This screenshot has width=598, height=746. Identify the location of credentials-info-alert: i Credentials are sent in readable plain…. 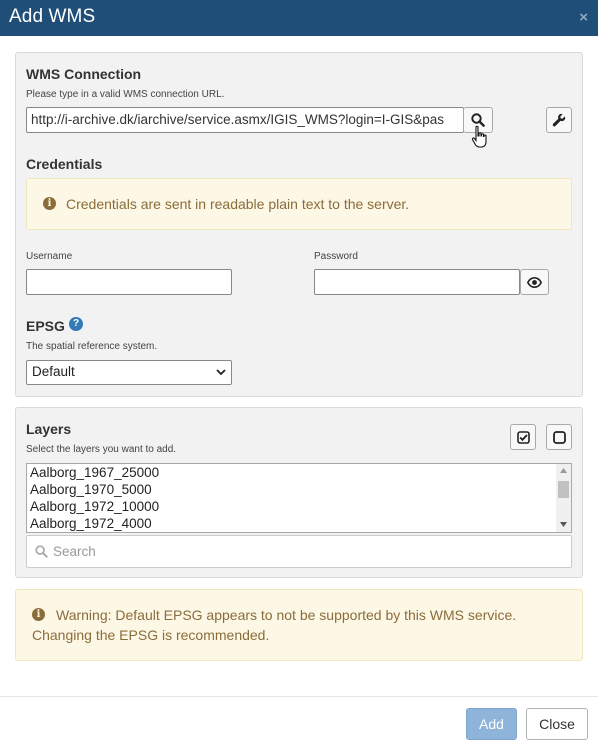
(299, 204).